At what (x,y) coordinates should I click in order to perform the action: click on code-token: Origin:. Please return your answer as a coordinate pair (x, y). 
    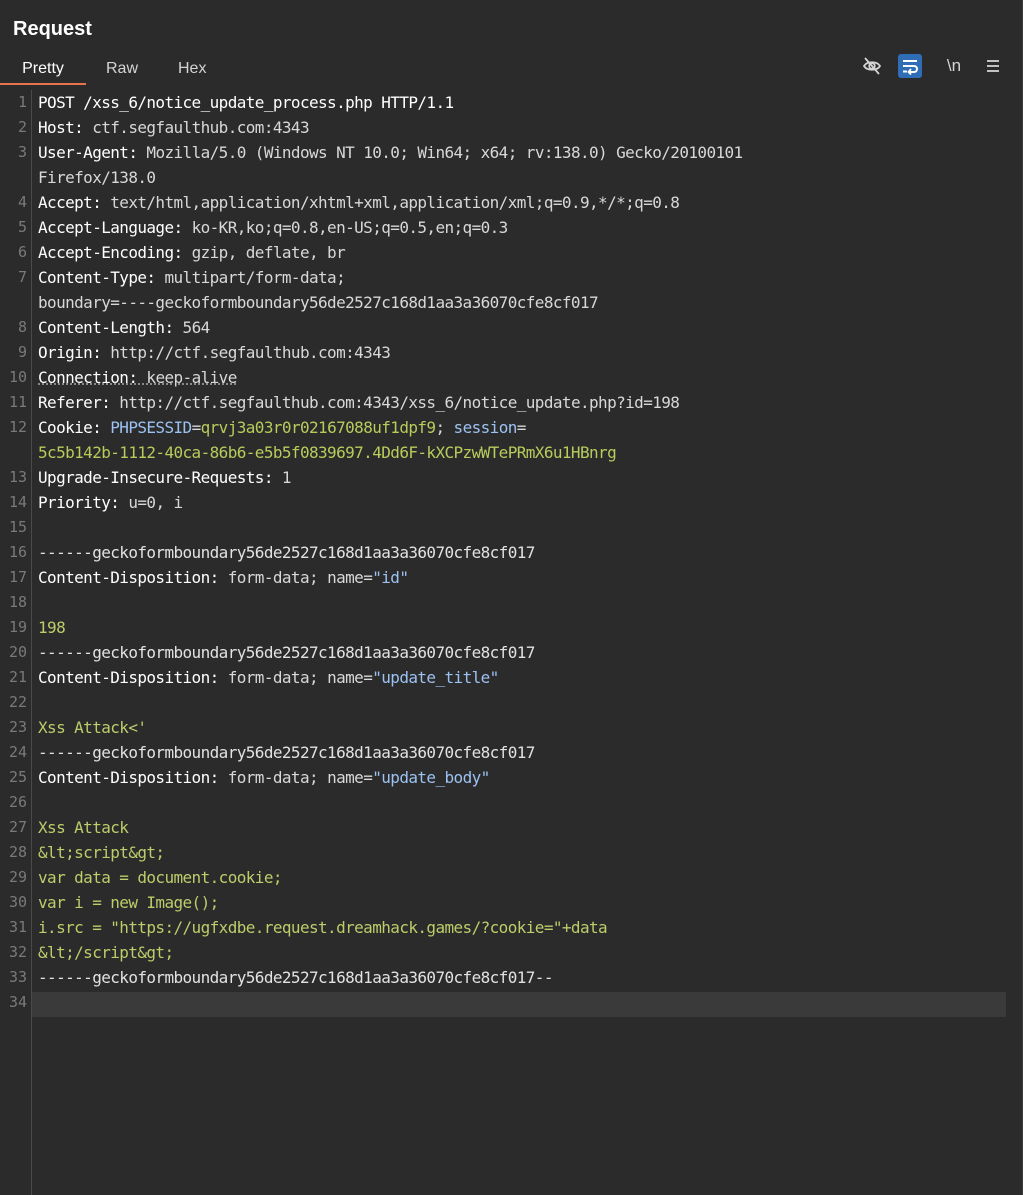
    Looking at the image, I should click on (74, 352).